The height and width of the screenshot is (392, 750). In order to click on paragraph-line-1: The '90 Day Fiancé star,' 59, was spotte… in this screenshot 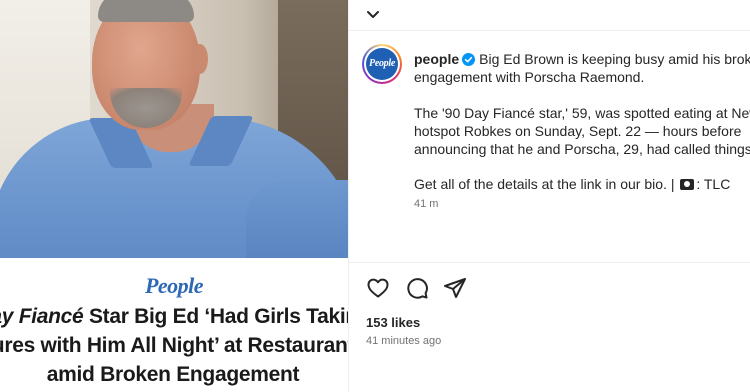, I will do `click(582, 113)`.